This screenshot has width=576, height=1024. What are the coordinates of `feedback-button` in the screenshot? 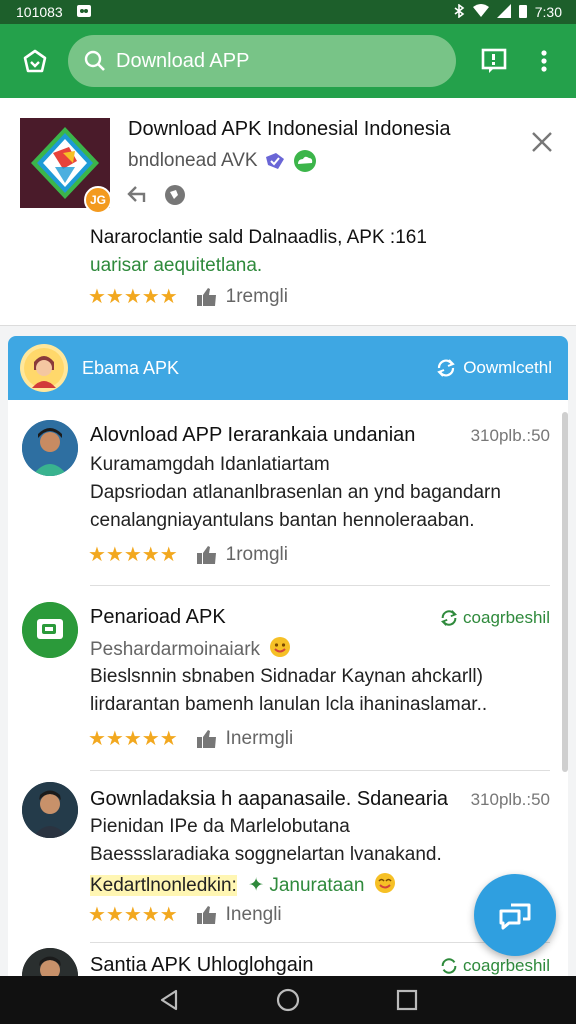 It's located at (494, 61).